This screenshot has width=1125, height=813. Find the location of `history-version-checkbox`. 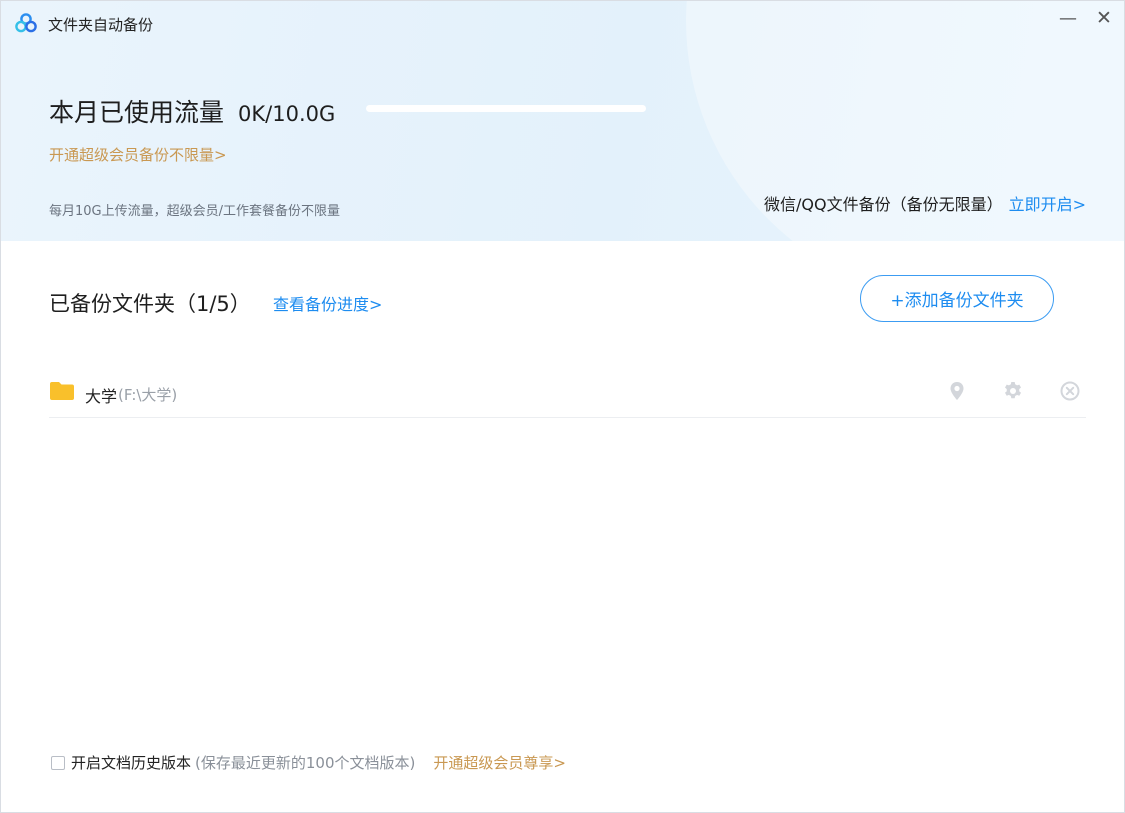

history-version-checkbox is located at coordinates (58, 762).